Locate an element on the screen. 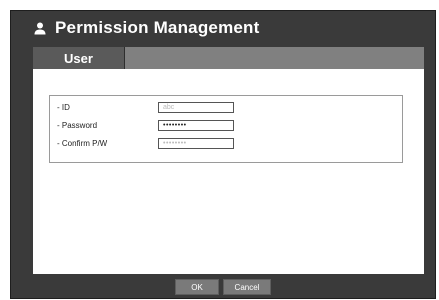 This screenshot has height=300, width=439. footer: OK Cancel is located at coordinates (223, 287).